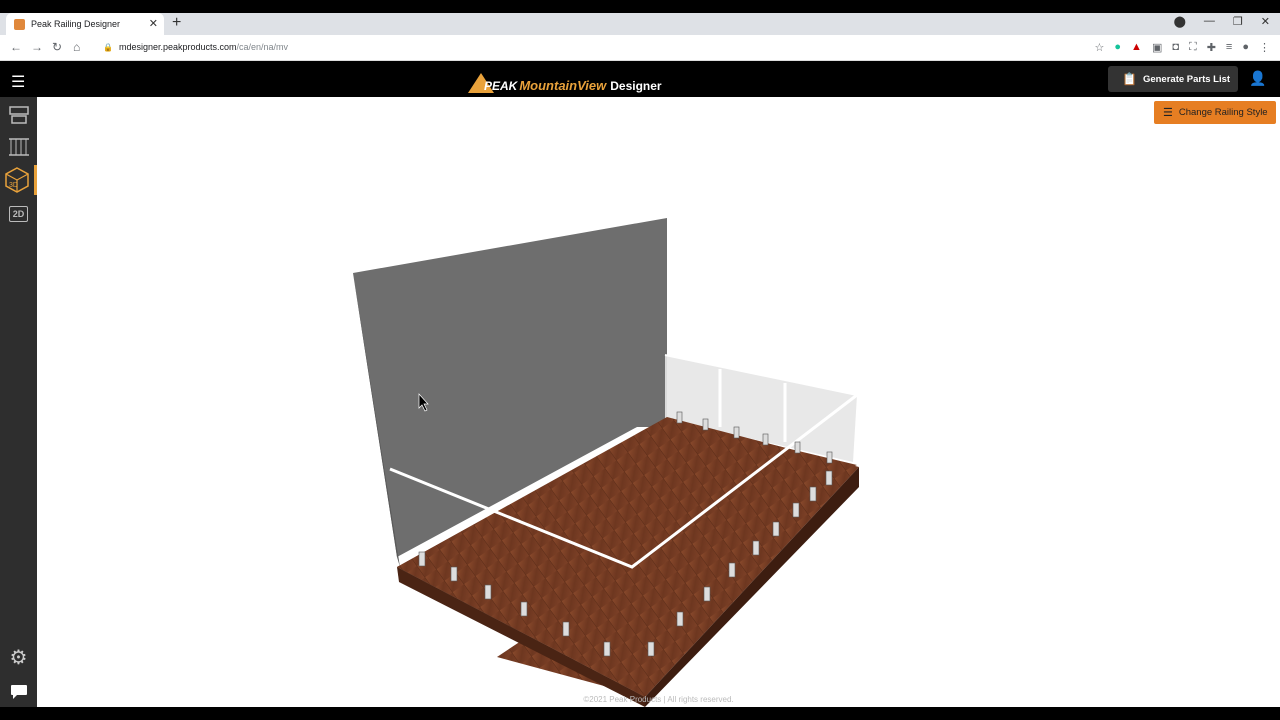 The height and width of the screenshot is (720, 1280). Describe the element at coordinates (1180, 21) in the screenshot. I see `profile-dropdown-icon: ⬤` at that location.